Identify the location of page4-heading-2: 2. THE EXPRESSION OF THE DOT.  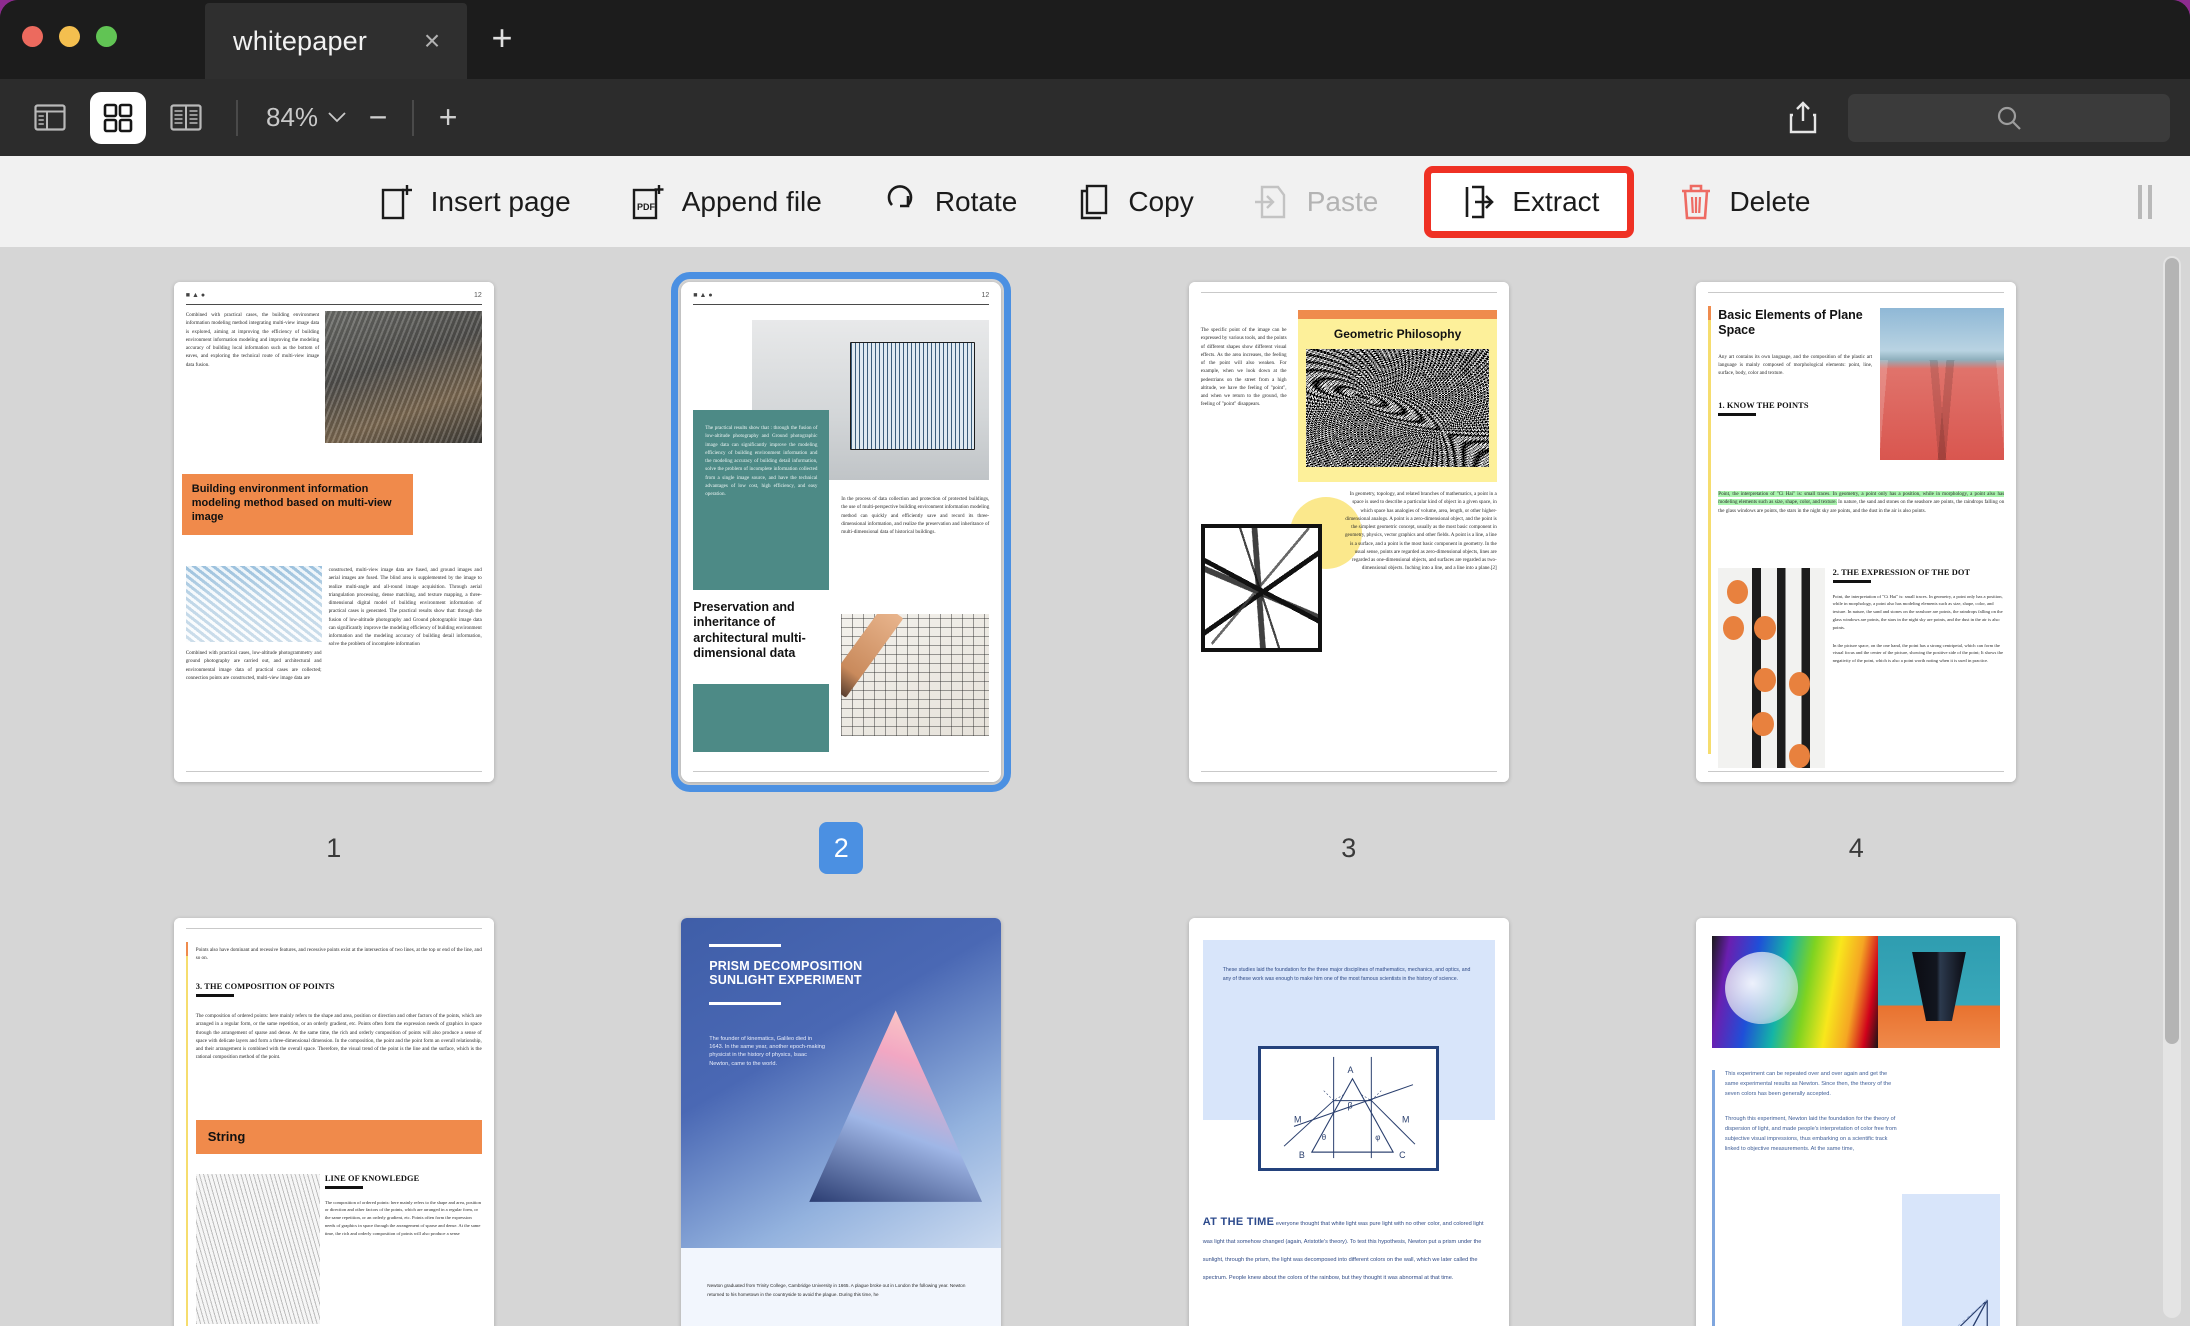
(1901, 572).